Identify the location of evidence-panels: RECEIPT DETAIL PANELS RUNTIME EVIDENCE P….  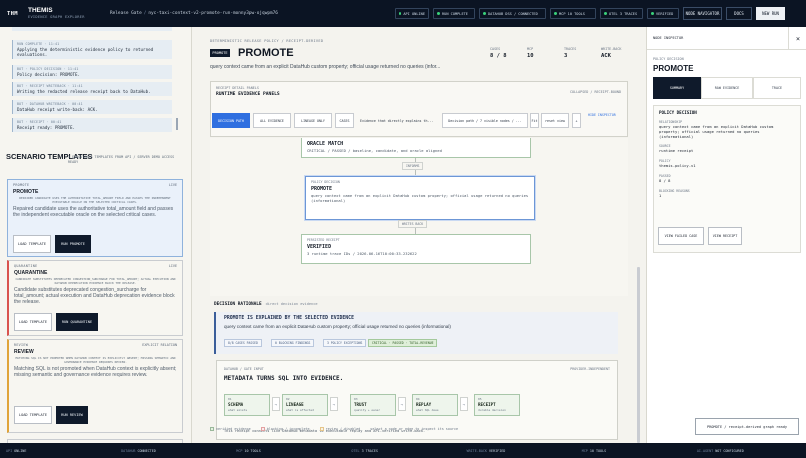
(419, 109).